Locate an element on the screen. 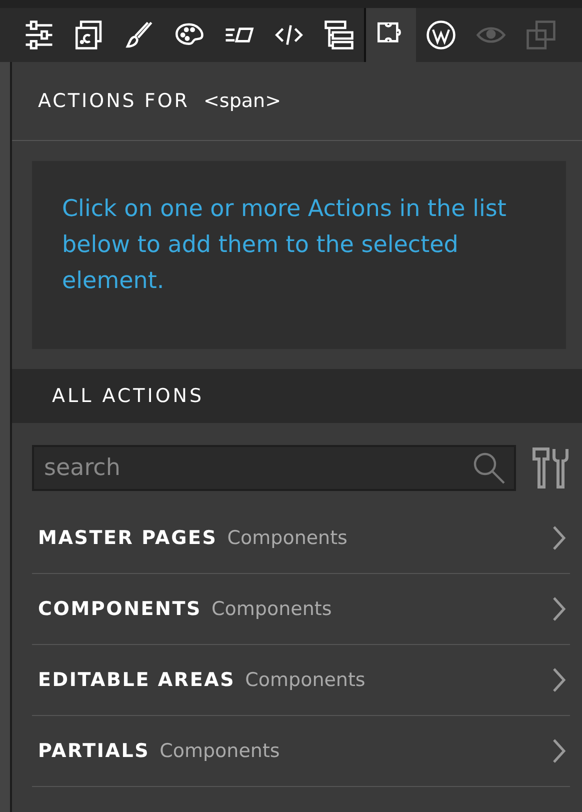 This screenshot has height=812, width=582. group-name: PARTIALS is located at coordinates (94, 751).